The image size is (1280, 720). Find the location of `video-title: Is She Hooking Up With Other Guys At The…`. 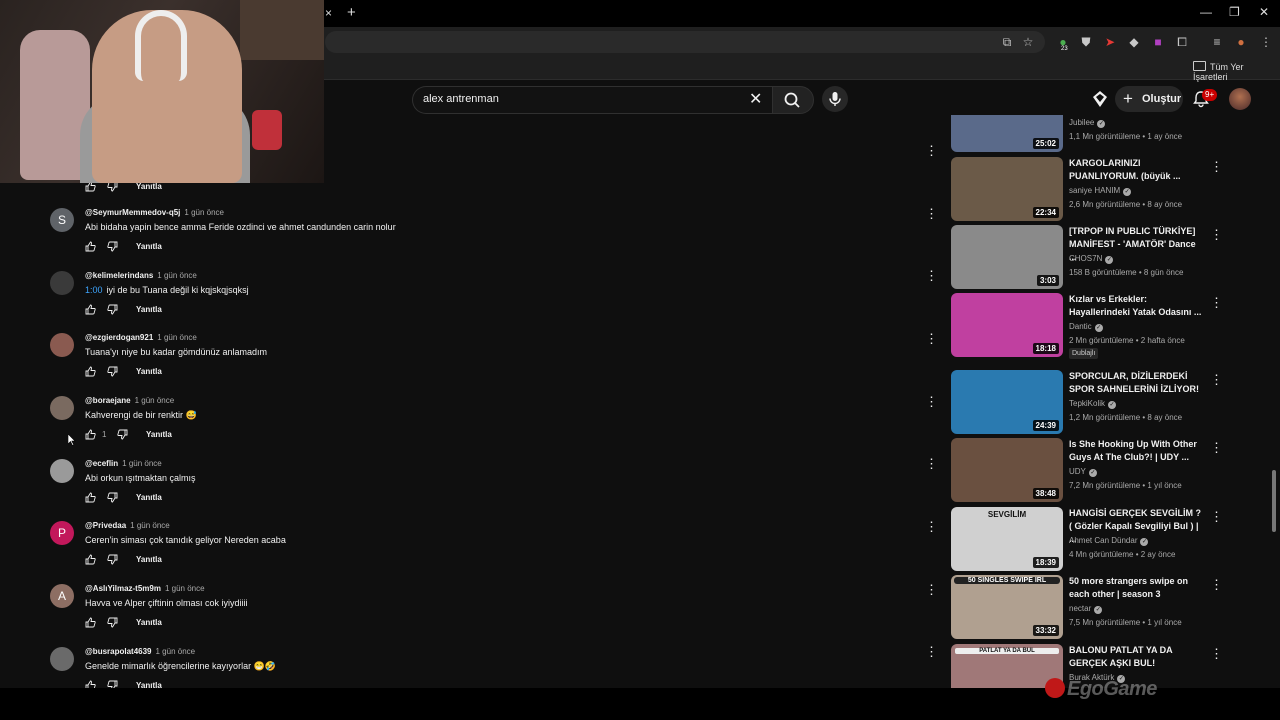

video-title: Is She Hooking Up With Other Guys At The… is located at coordinates (1136, 451).